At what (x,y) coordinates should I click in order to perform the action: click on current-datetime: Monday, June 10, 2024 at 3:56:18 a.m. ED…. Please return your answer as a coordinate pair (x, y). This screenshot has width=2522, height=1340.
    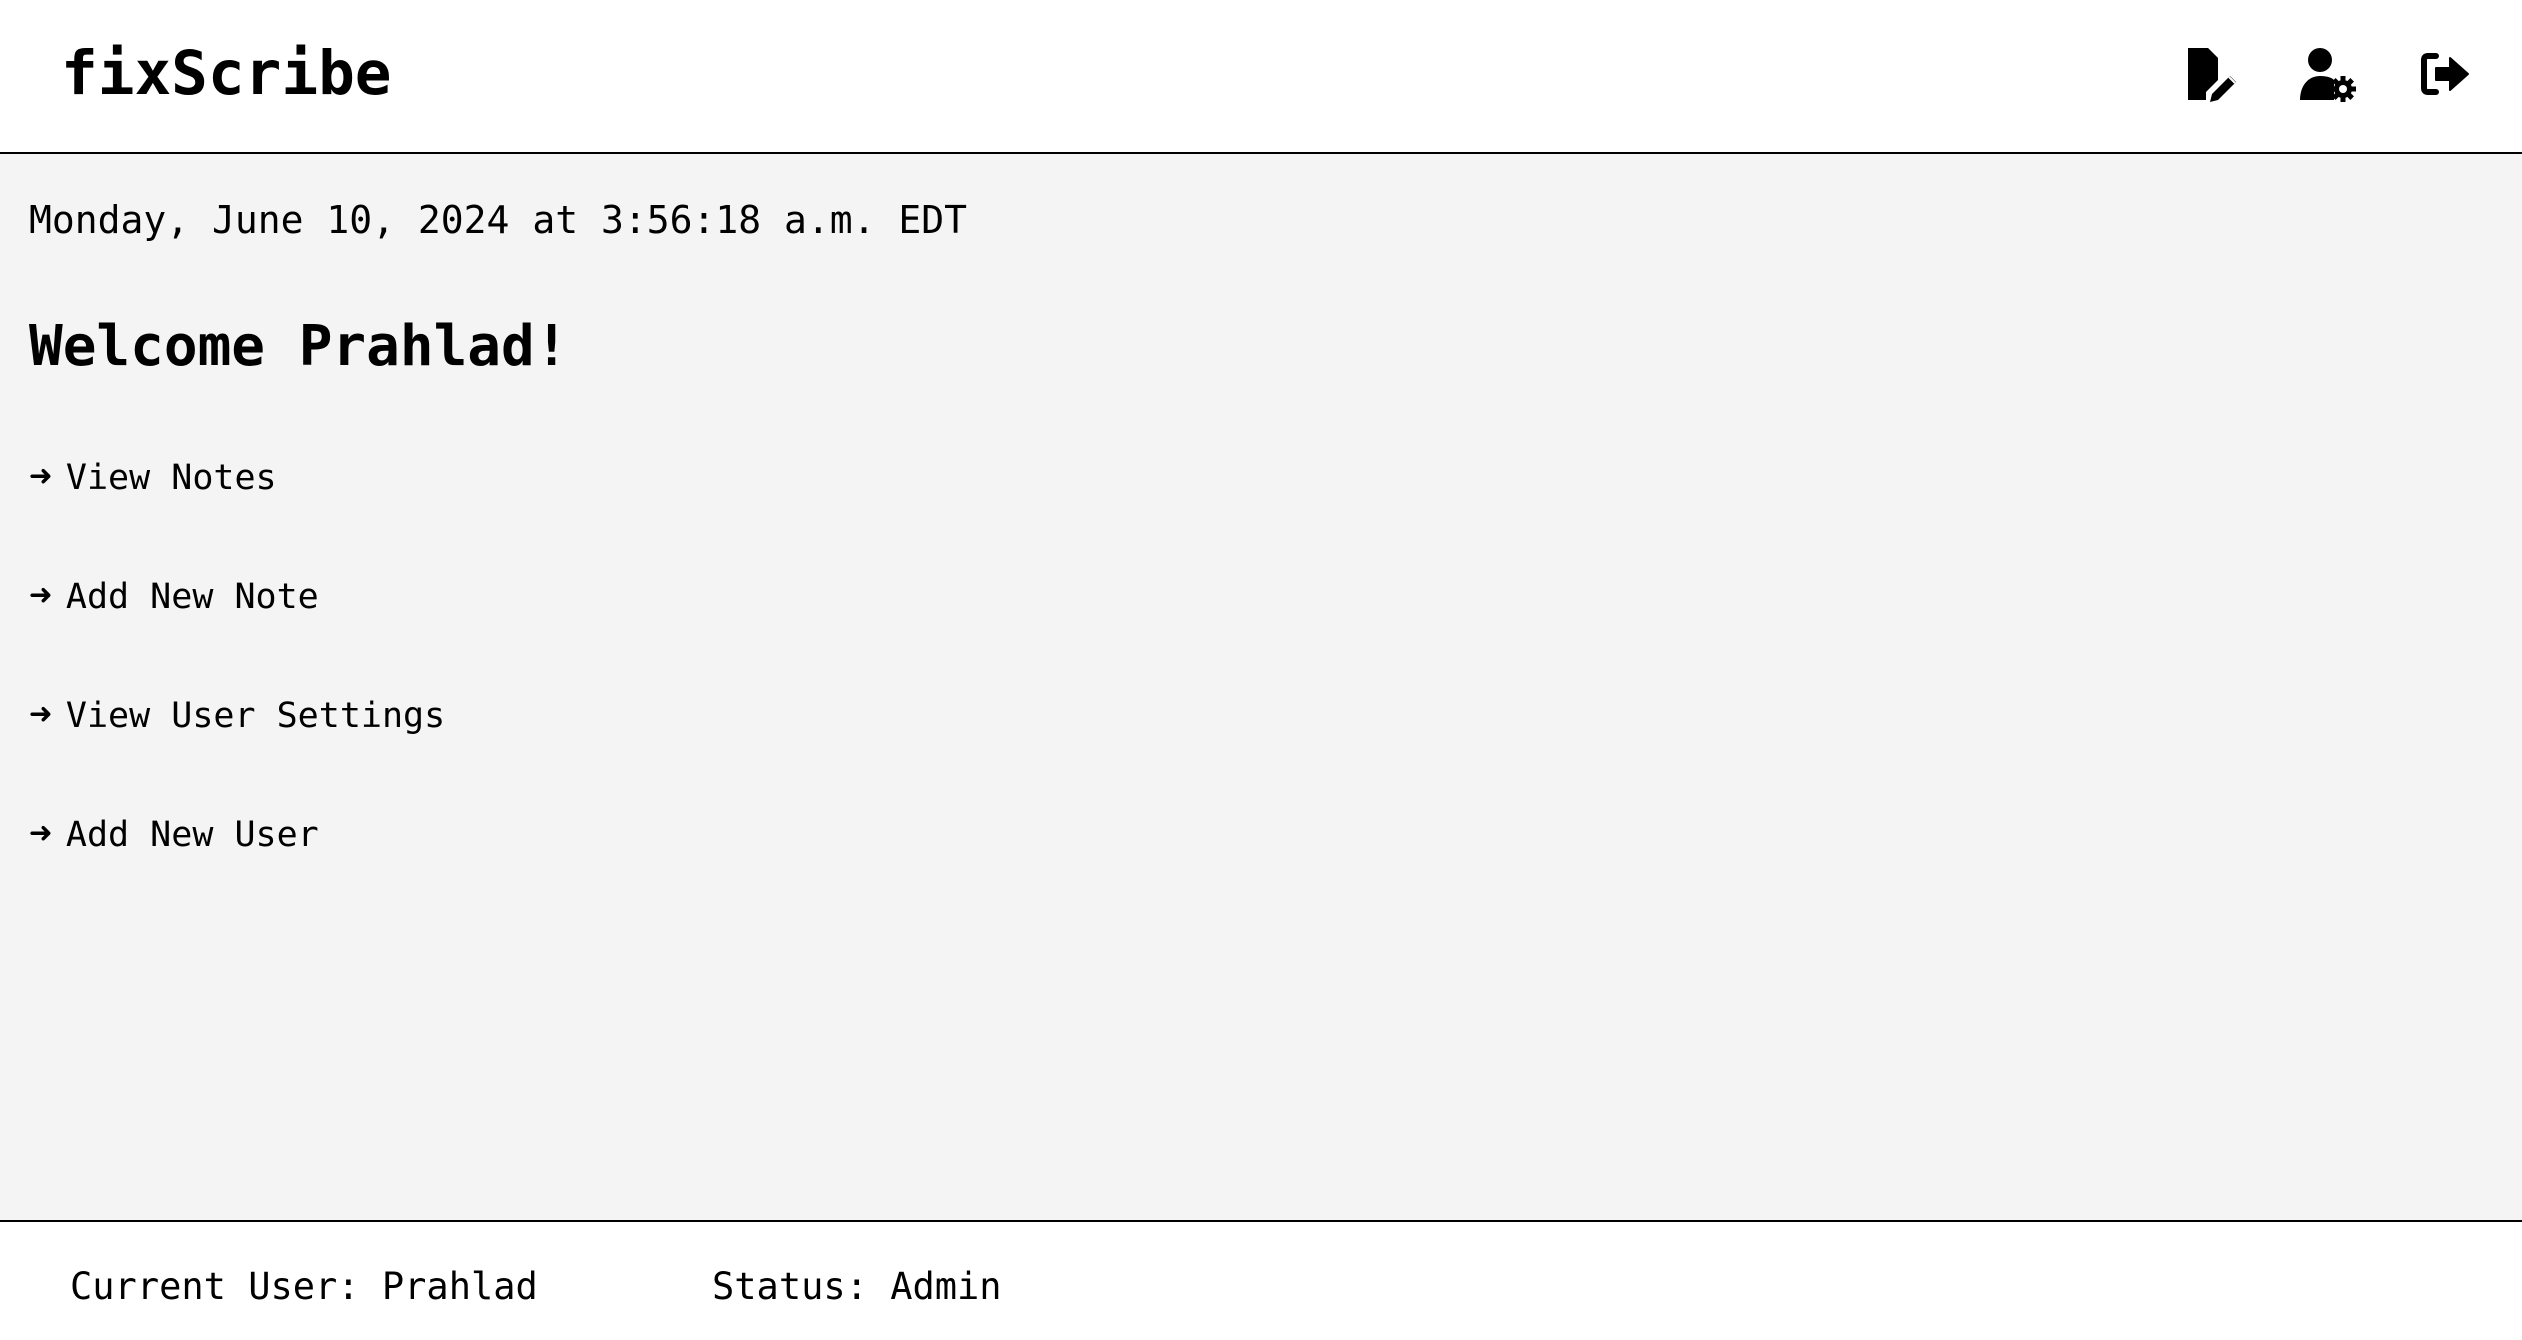
    Looking at the image, I should click on (498, 220).